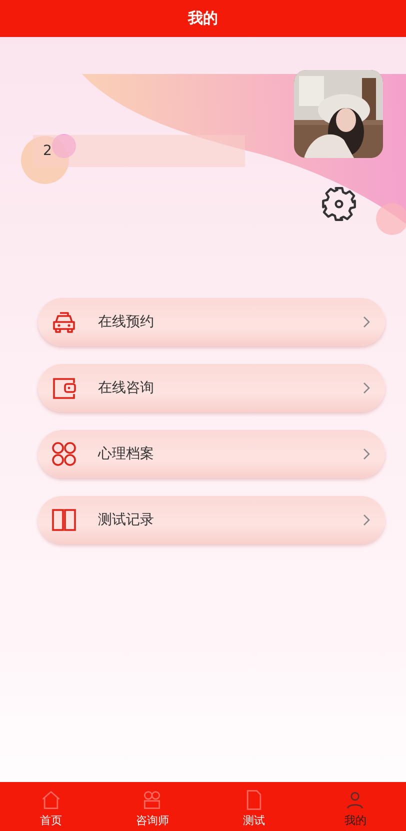 Image resolution: width=406 pixels, height=831 pixels. Describe the element at coordinates (339, 204) in the screenshot. I see `settings-icon` at that location.